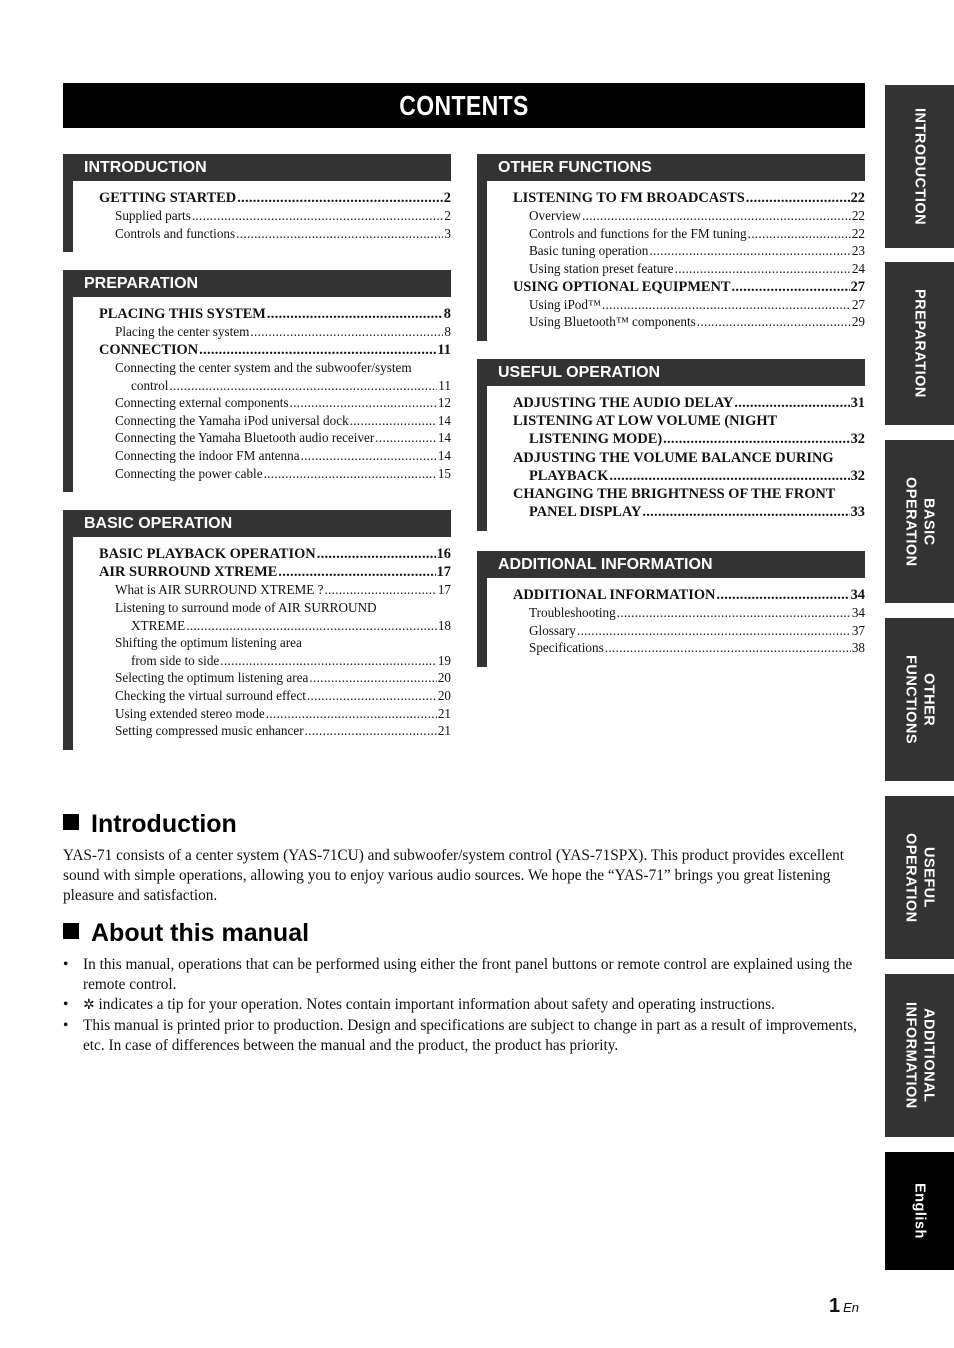  What do you see at coordinates (275, 403) in the screenshot?
I see `toc-entry: Connecting external components 12` at bounding box center [275, 403].